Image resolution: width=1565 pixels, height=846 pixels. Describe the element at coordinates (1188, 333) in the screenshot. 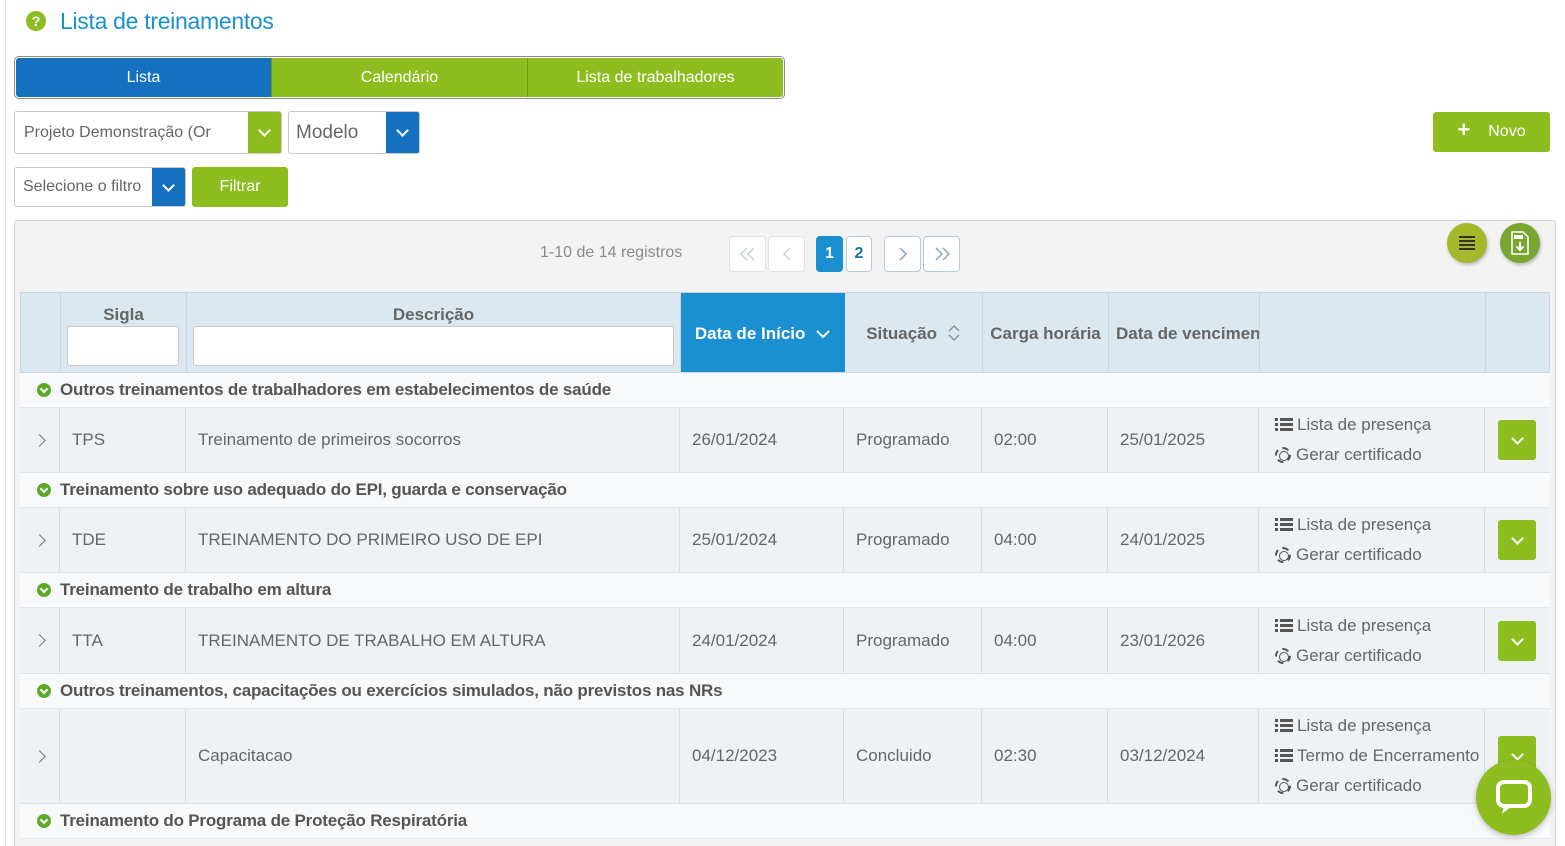

I see `vencimento-header-label: Data de vencimento` at that location.